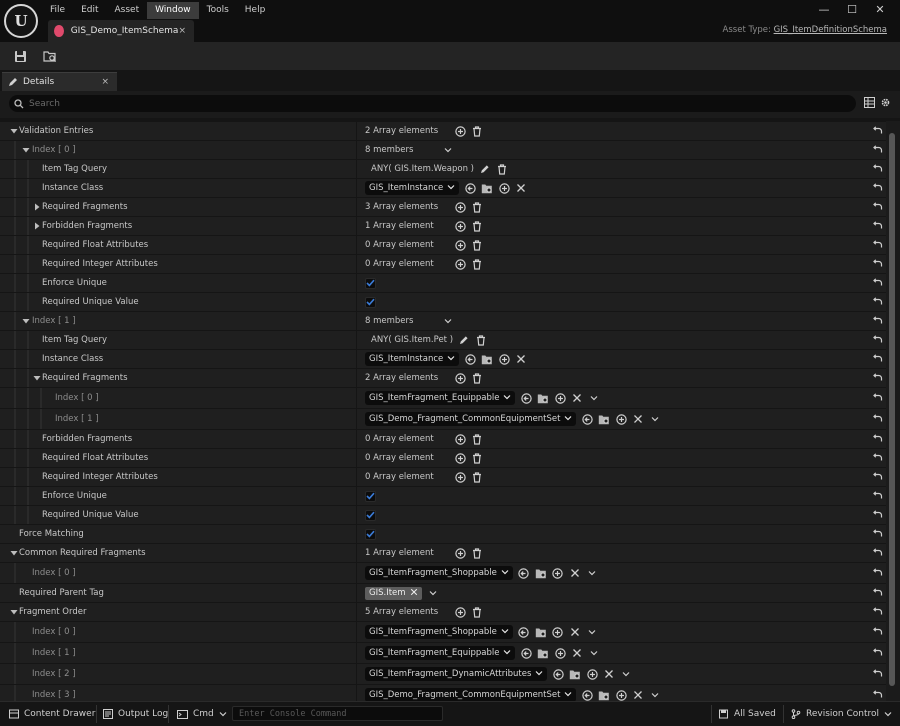 The image size is (900, 726). I want to click on content-drawer-button: Content Drawer, so click(52, 714).